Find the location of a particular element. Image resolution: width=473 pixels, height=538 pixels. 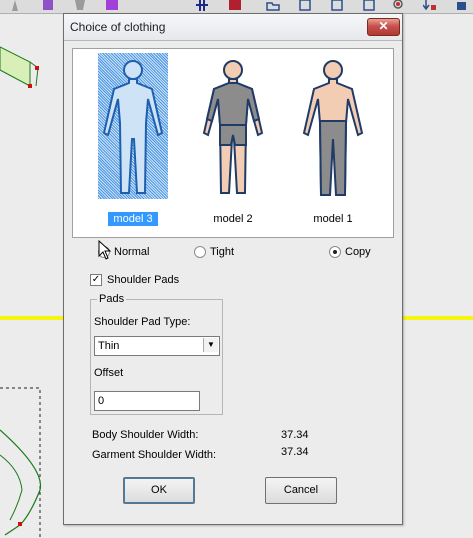

shoulder-pad-type-select: Thin ▼ is located at coordinates (157, 346).